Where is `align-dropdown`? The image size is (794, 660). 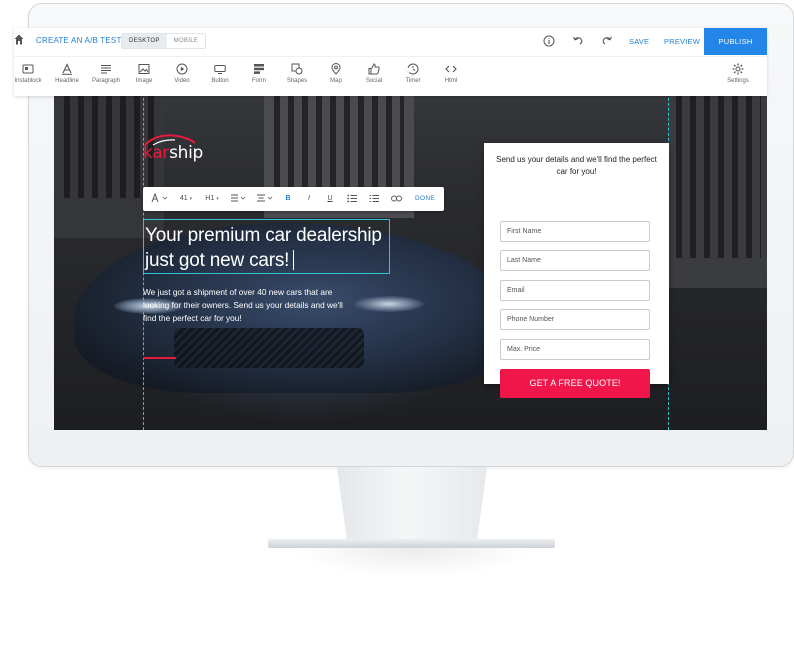 align-dropdown is located at coordinates (264, 199).